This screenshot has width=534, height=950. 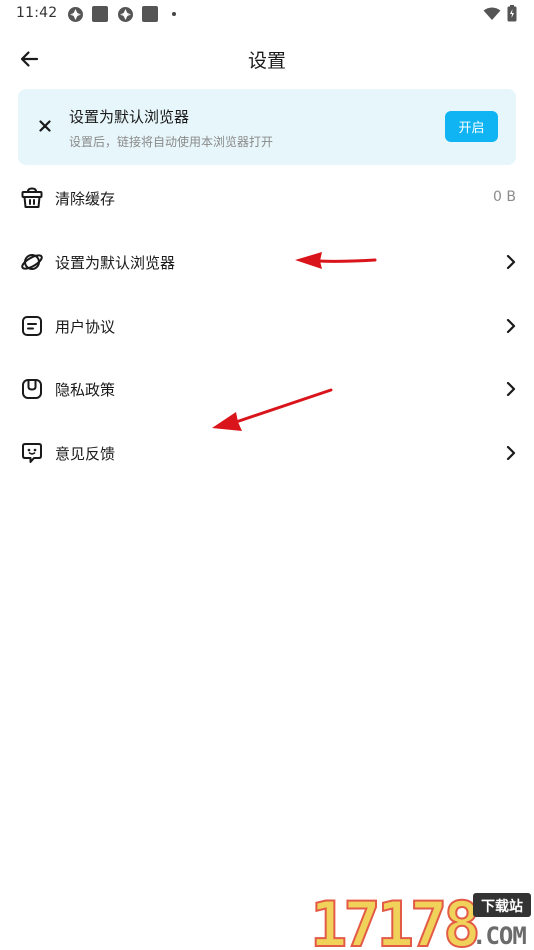 What do you see at coordinates (266, 61) in the screenshot?
I see `page-title: 设置` at bounding box center [266, 61].